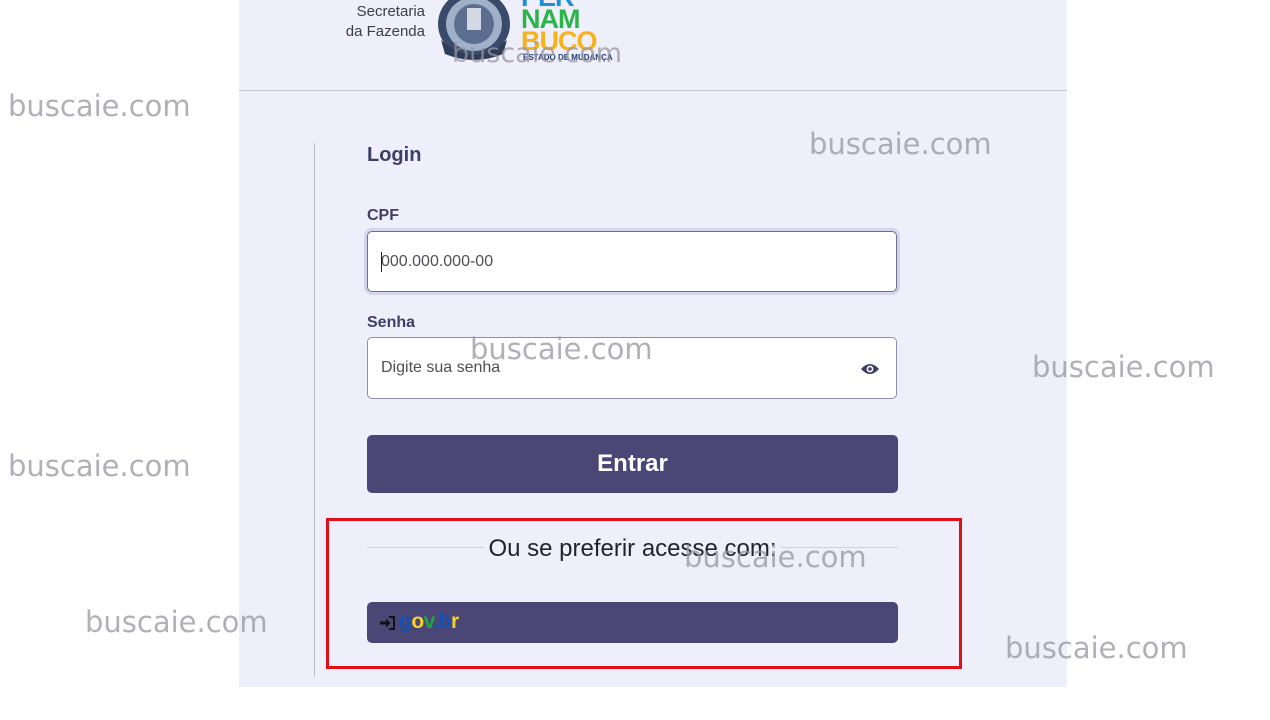  Describe the element at coordinates (474, 30) in the screenshot. I see `state-crest-icon` at that location.